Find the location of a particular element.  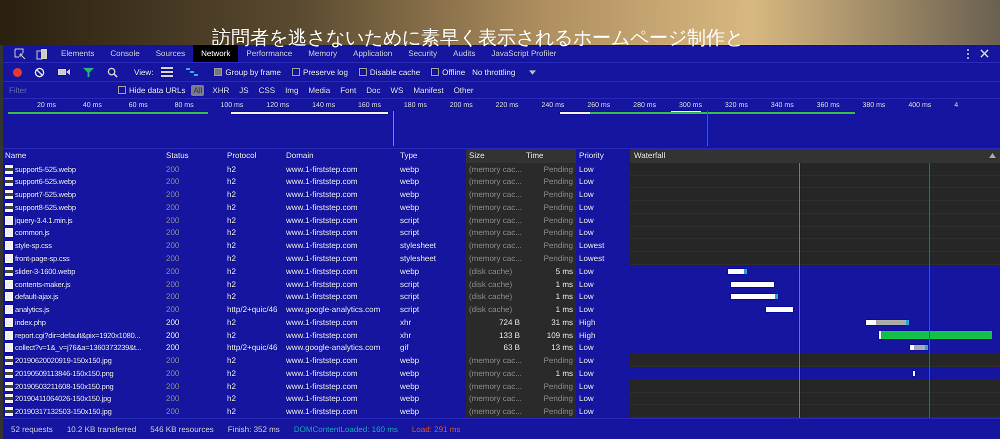

record-button is located at coordinates (17, 72).